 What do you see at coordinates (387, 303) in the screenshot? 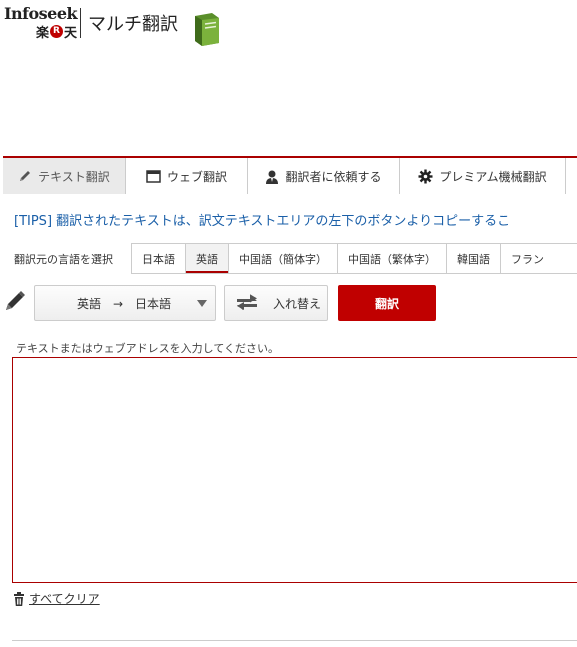
I see `translate-button: 翻訳` at bounding box center [387, 303].